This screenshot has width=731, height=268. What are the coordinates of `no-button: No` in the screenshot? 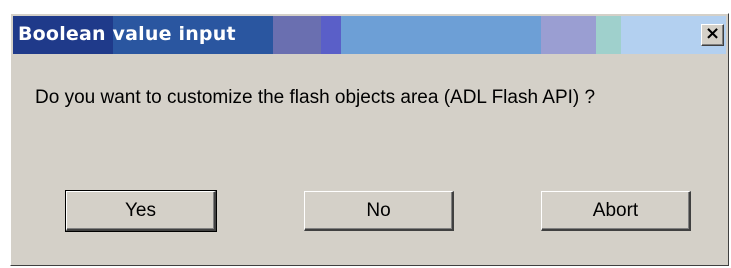 It's located at (379, 211).